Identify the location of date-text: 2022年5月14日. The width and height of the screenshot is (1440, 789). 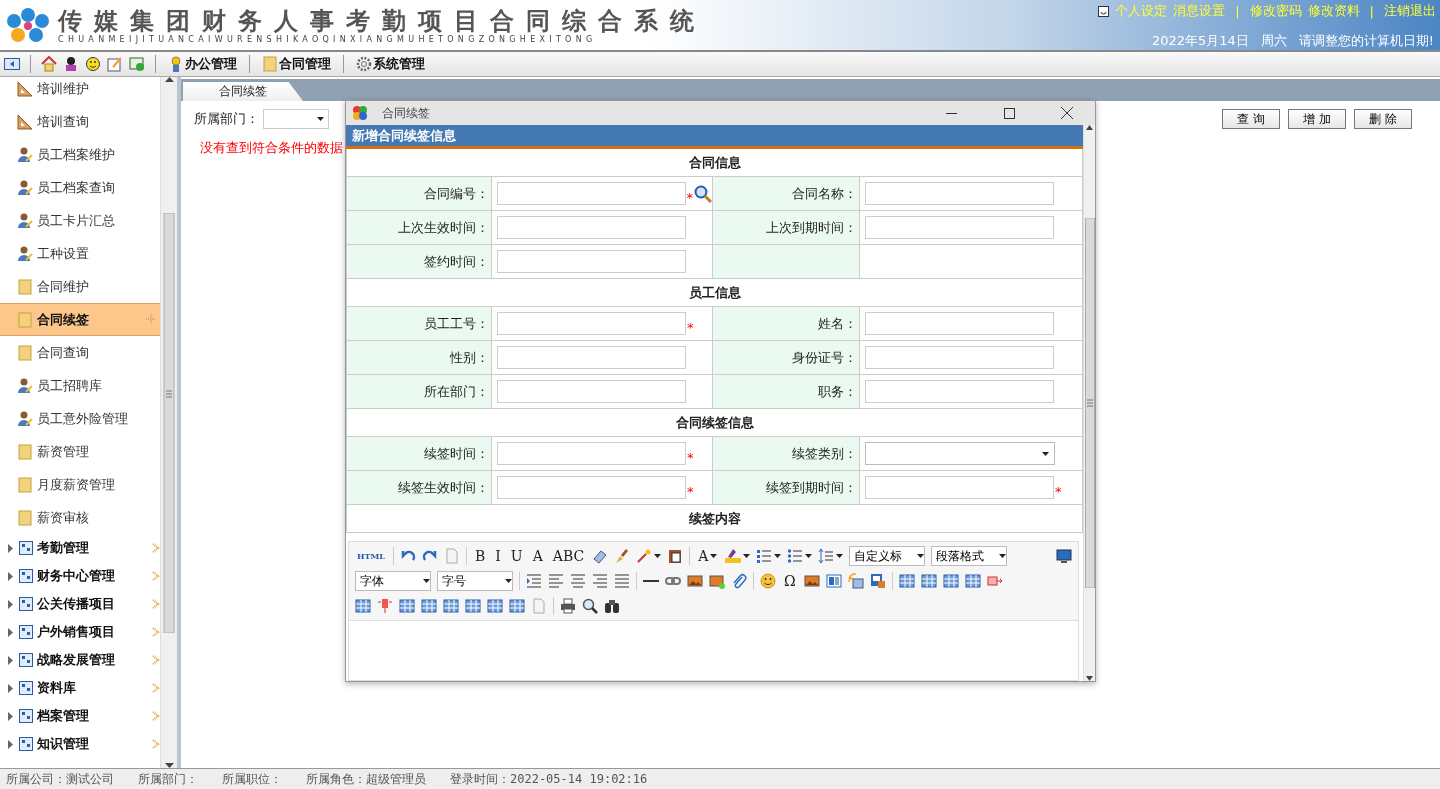
(1200, 41).